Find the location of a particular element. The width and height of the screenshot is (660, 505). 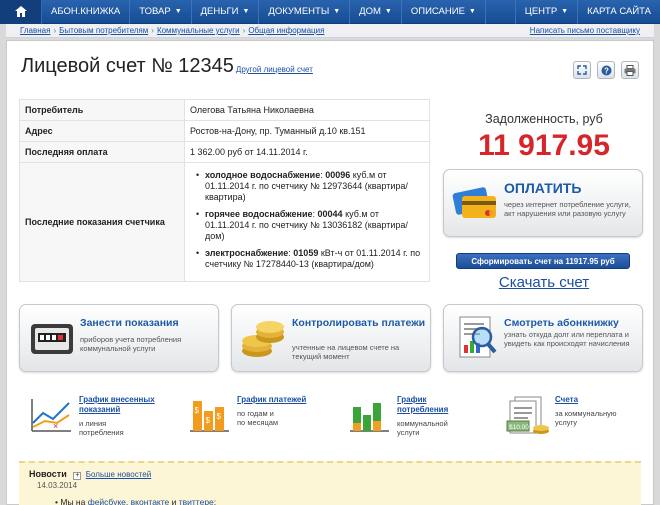

breadcrumb-general-info: Общая информация is located at coordinates (286, 30).